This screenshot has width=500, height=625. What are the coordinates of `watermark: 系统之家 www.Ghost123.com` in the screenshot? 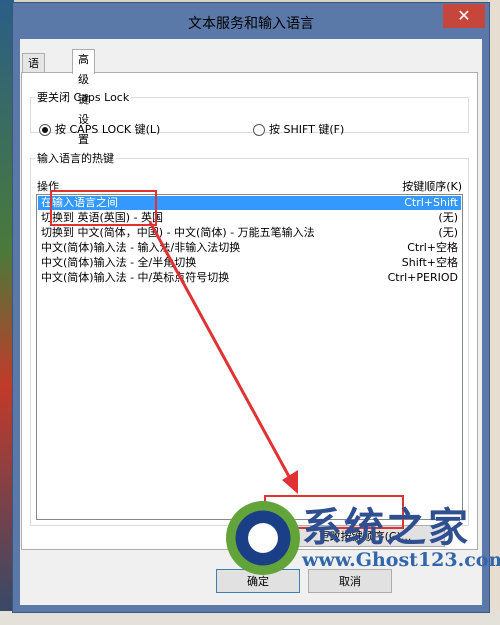 It's located at (359, 545).